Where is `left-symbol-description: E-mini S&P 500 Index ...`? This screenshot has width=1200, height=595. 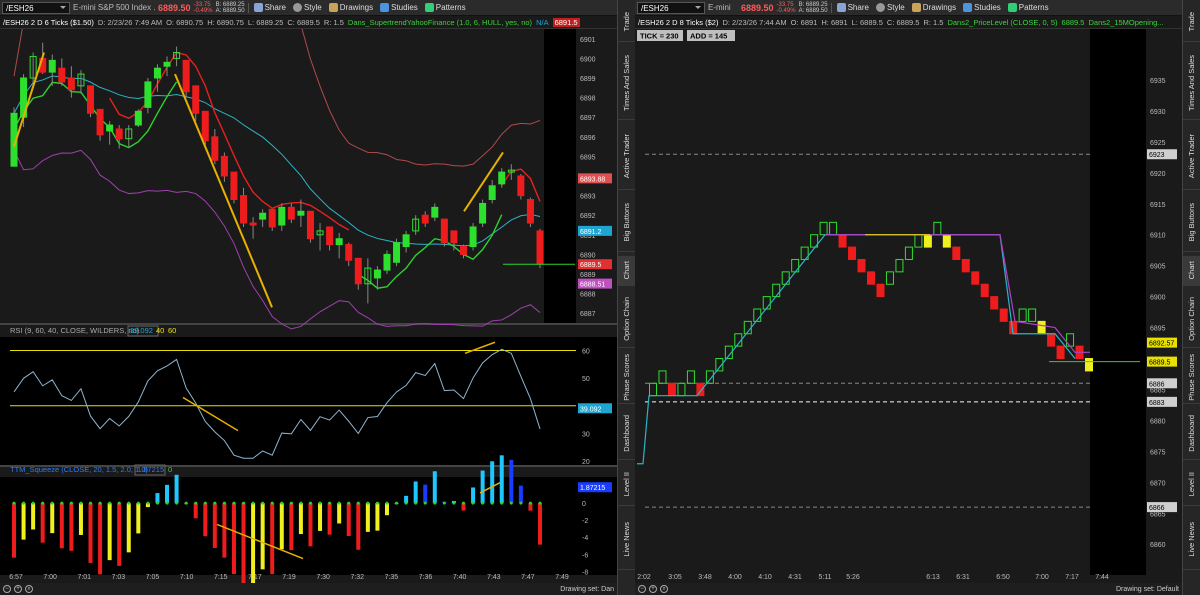 left-symbol-description: E-mini S&P 500 Index ... is located at coordinates (114, 7).